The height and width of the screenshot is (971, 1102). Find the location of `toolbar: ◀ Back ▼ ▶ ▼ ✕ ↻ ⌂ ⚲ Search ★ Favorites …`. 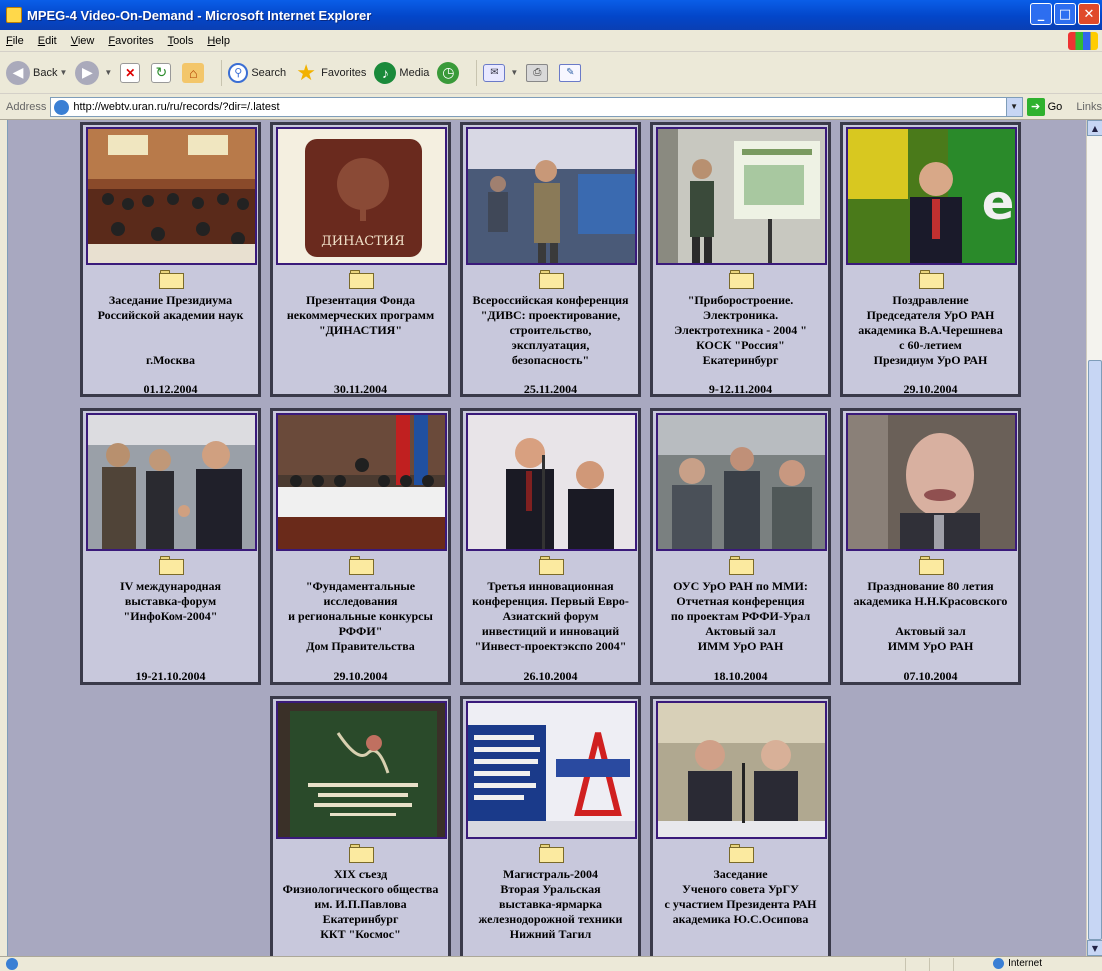

toolbar: ◀ Back ▼ ▶ ▼ ✕ ↻ ⌂ ⚲ Search ★ Favorites … is located at coordinates (551, 73).